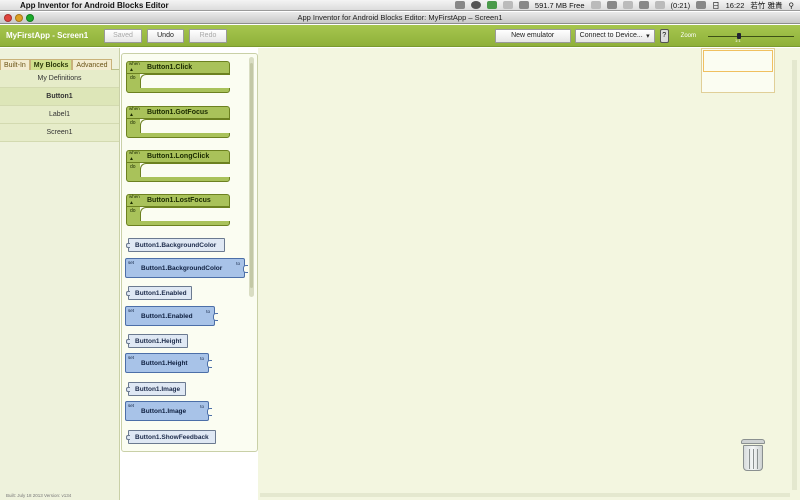 This screenshot has height=500, width=800. Describe the element at coordinates (532, 35) in the screenshot. I see `new-emulator-button: New emulator` at that location.